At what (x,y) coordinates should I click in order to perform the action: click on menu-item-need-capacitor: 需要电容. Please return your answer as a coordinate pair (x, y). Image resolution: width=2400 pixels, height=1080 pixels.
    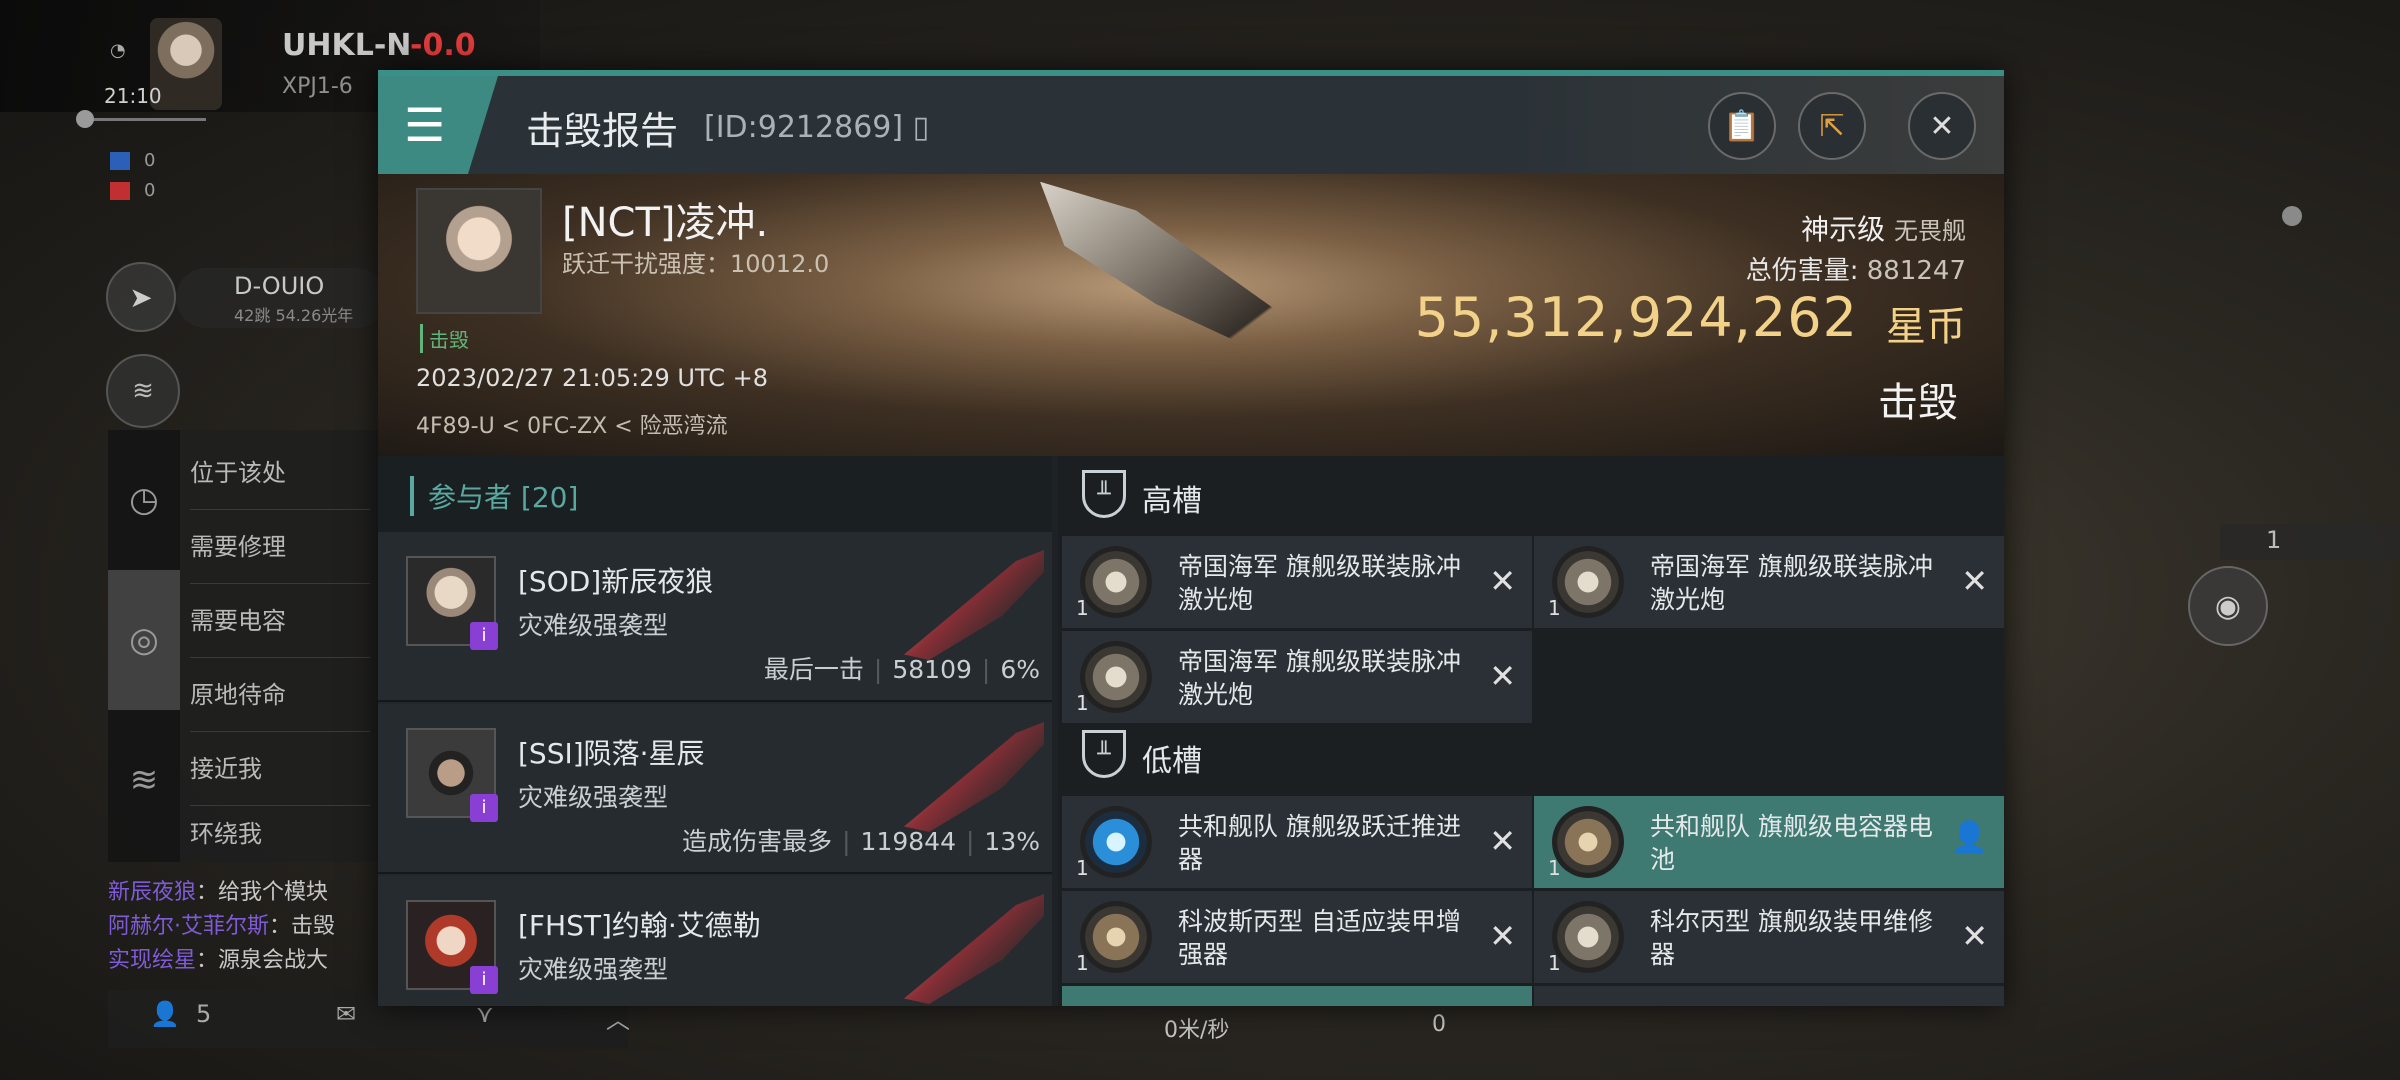
    Looking at the image, I should click on (280, 621).